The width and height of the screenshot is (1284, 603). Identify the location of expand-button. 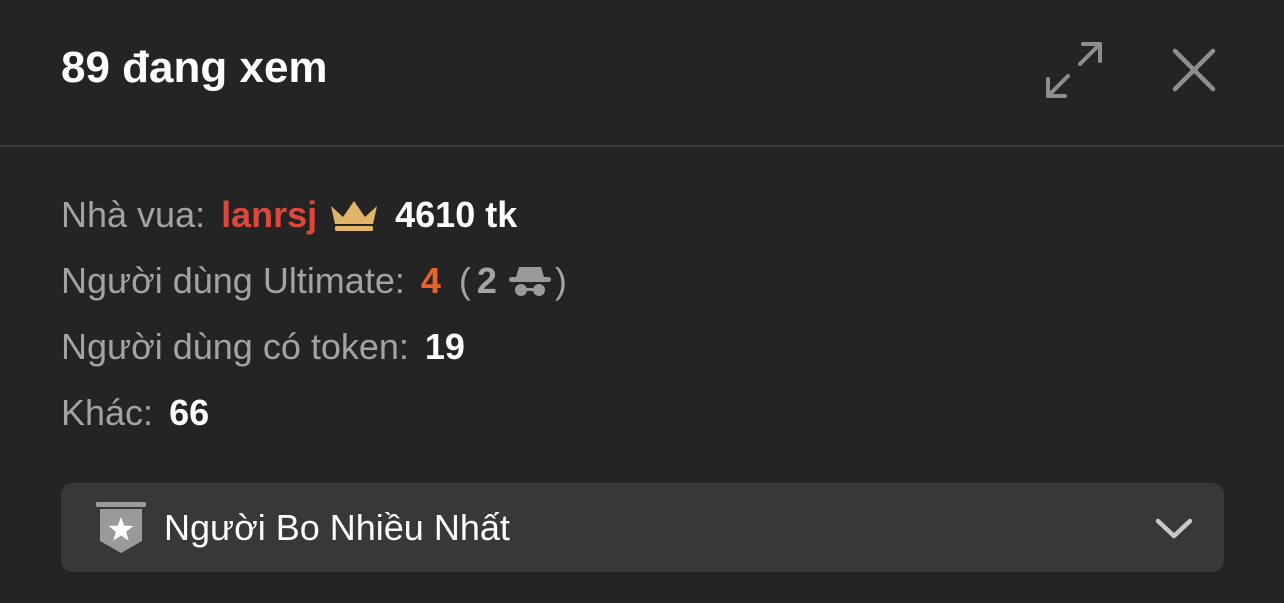
(1074, 70).